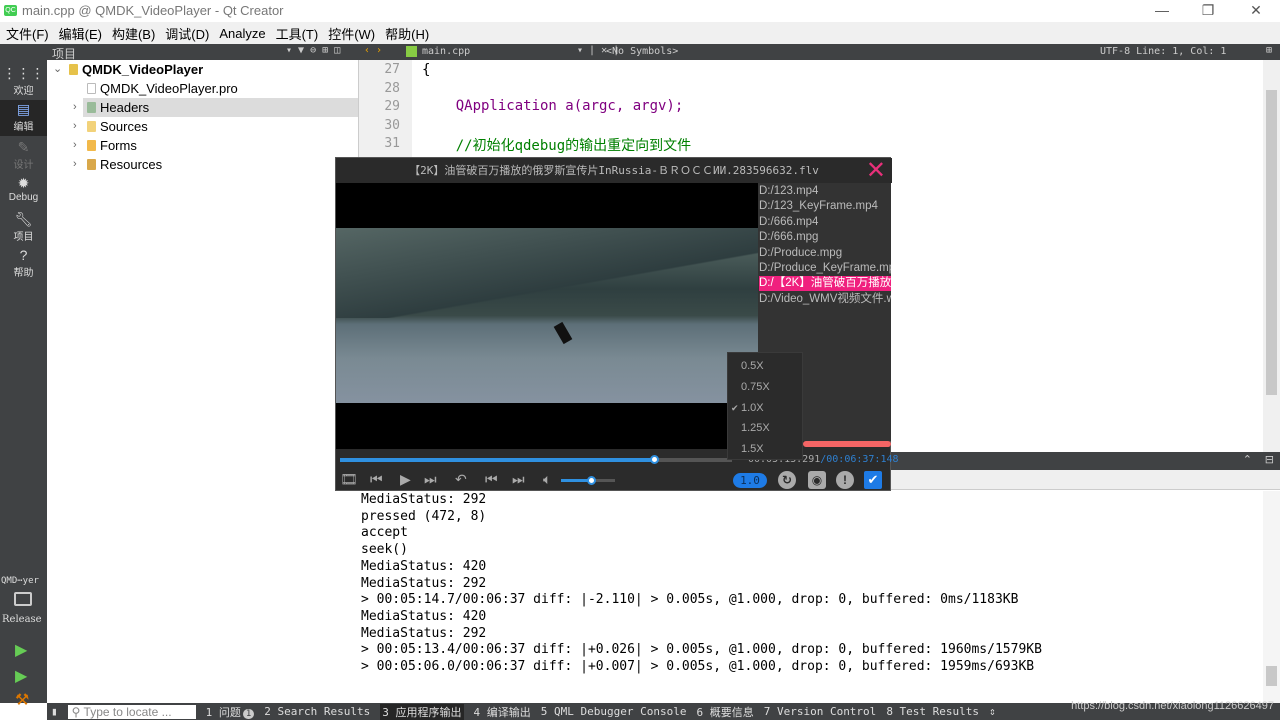 This screenshot has height=720, width=1280. What do you see at coordinates (825, 191) in the screenshot?
I see `playlist-item: D:/123.mp4` at bounding box center [825, 191].